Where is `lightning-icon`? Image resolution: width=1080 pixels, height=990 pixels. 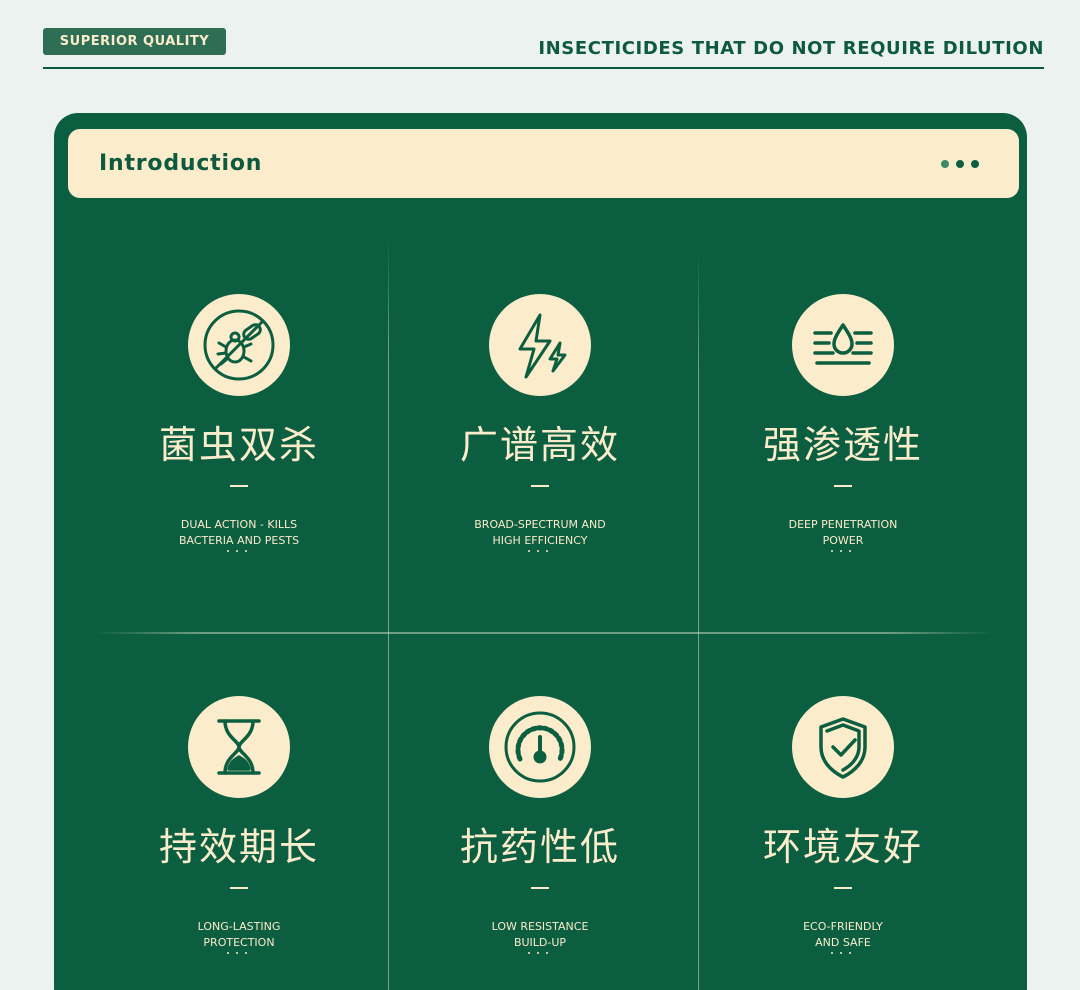
lightning-icon is located at coordinates (540, 345).